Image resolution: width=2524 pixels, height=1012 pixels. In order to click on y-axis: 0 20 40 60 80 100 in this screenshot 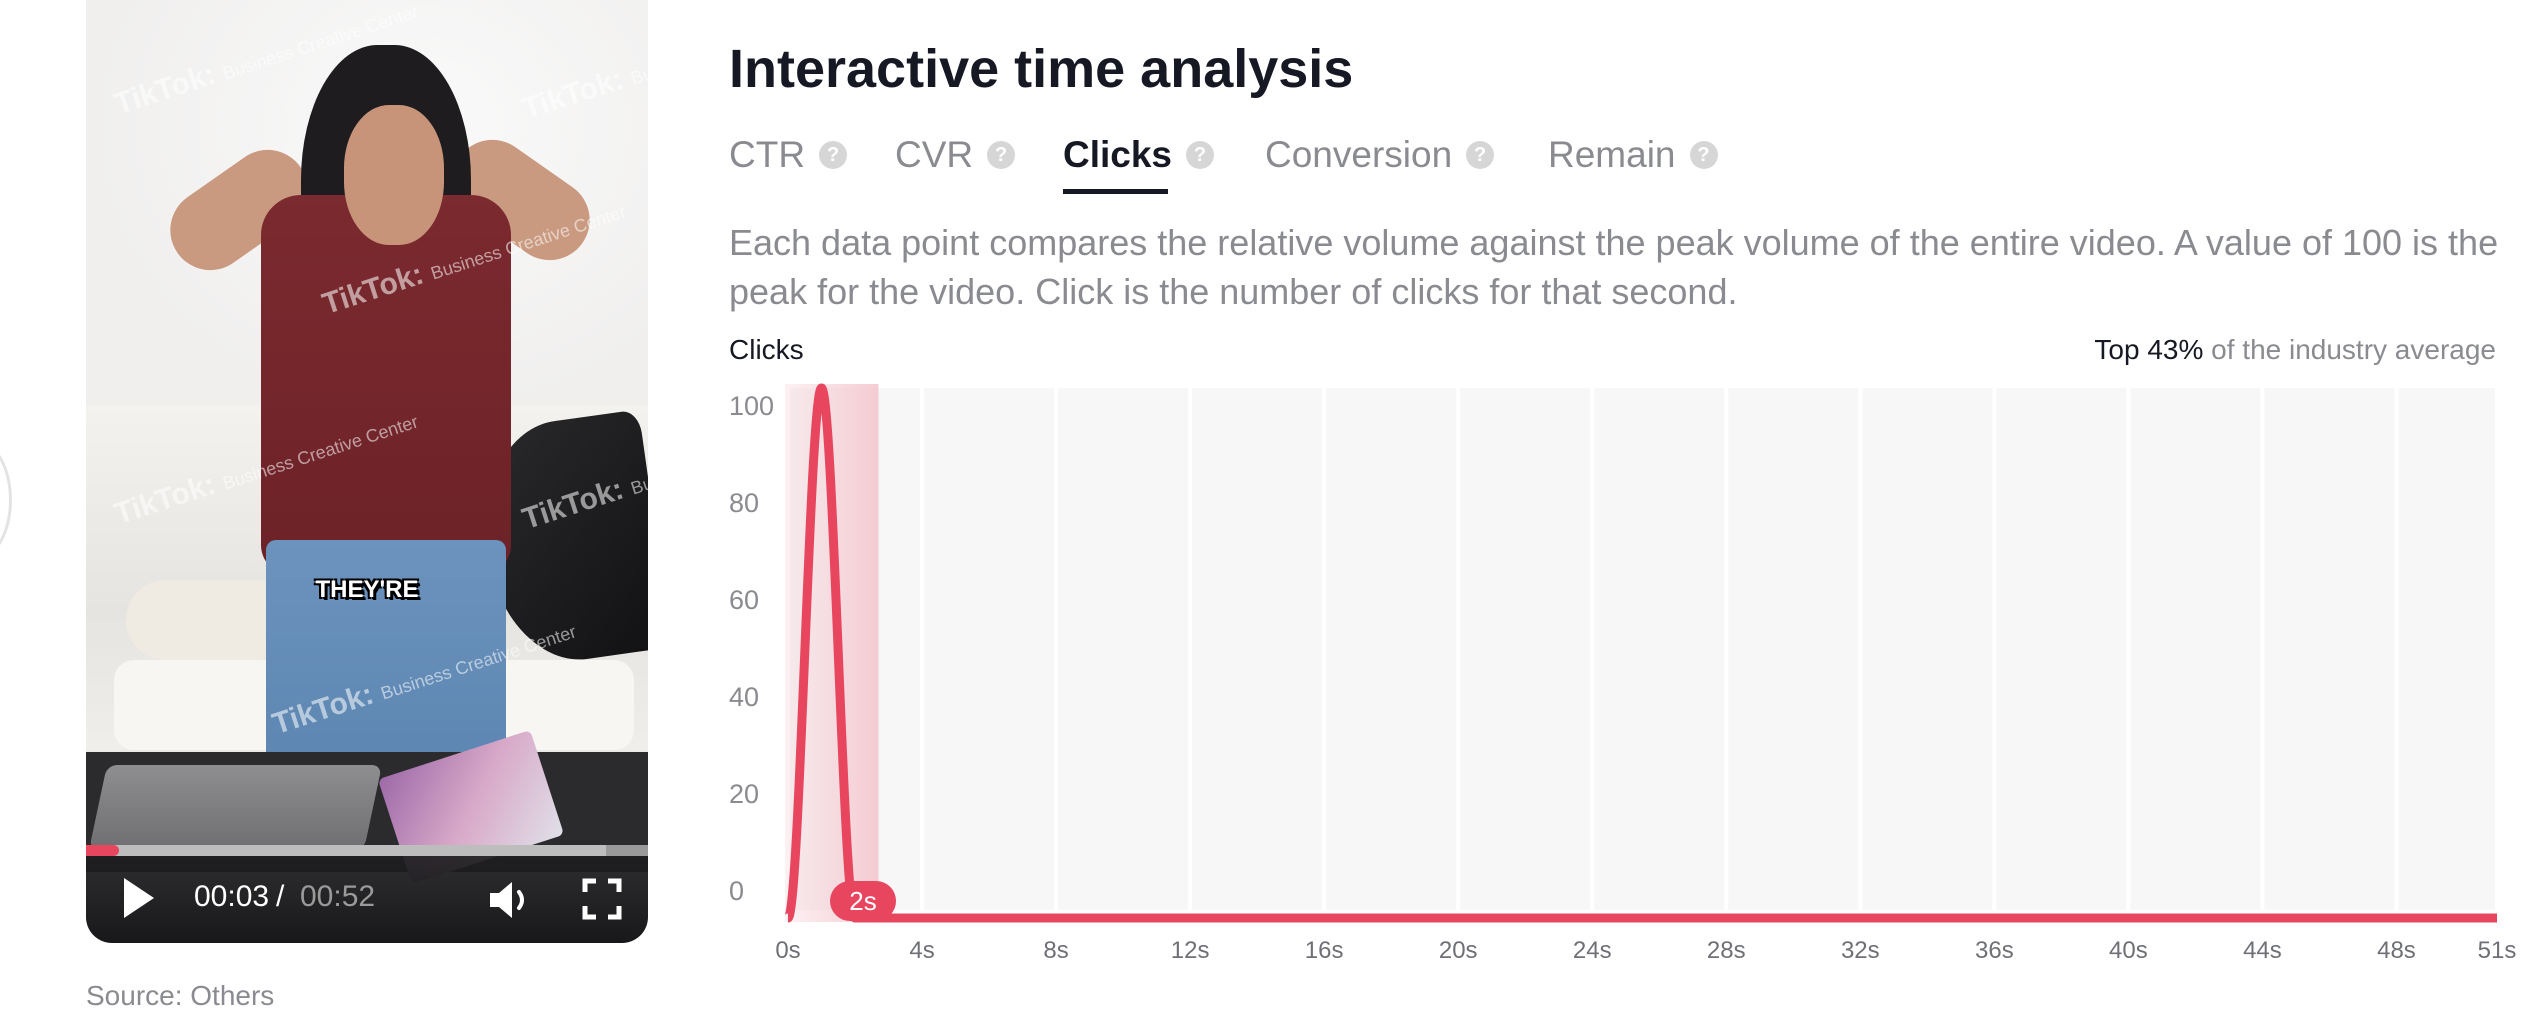, I will do `click(751, 648)`.